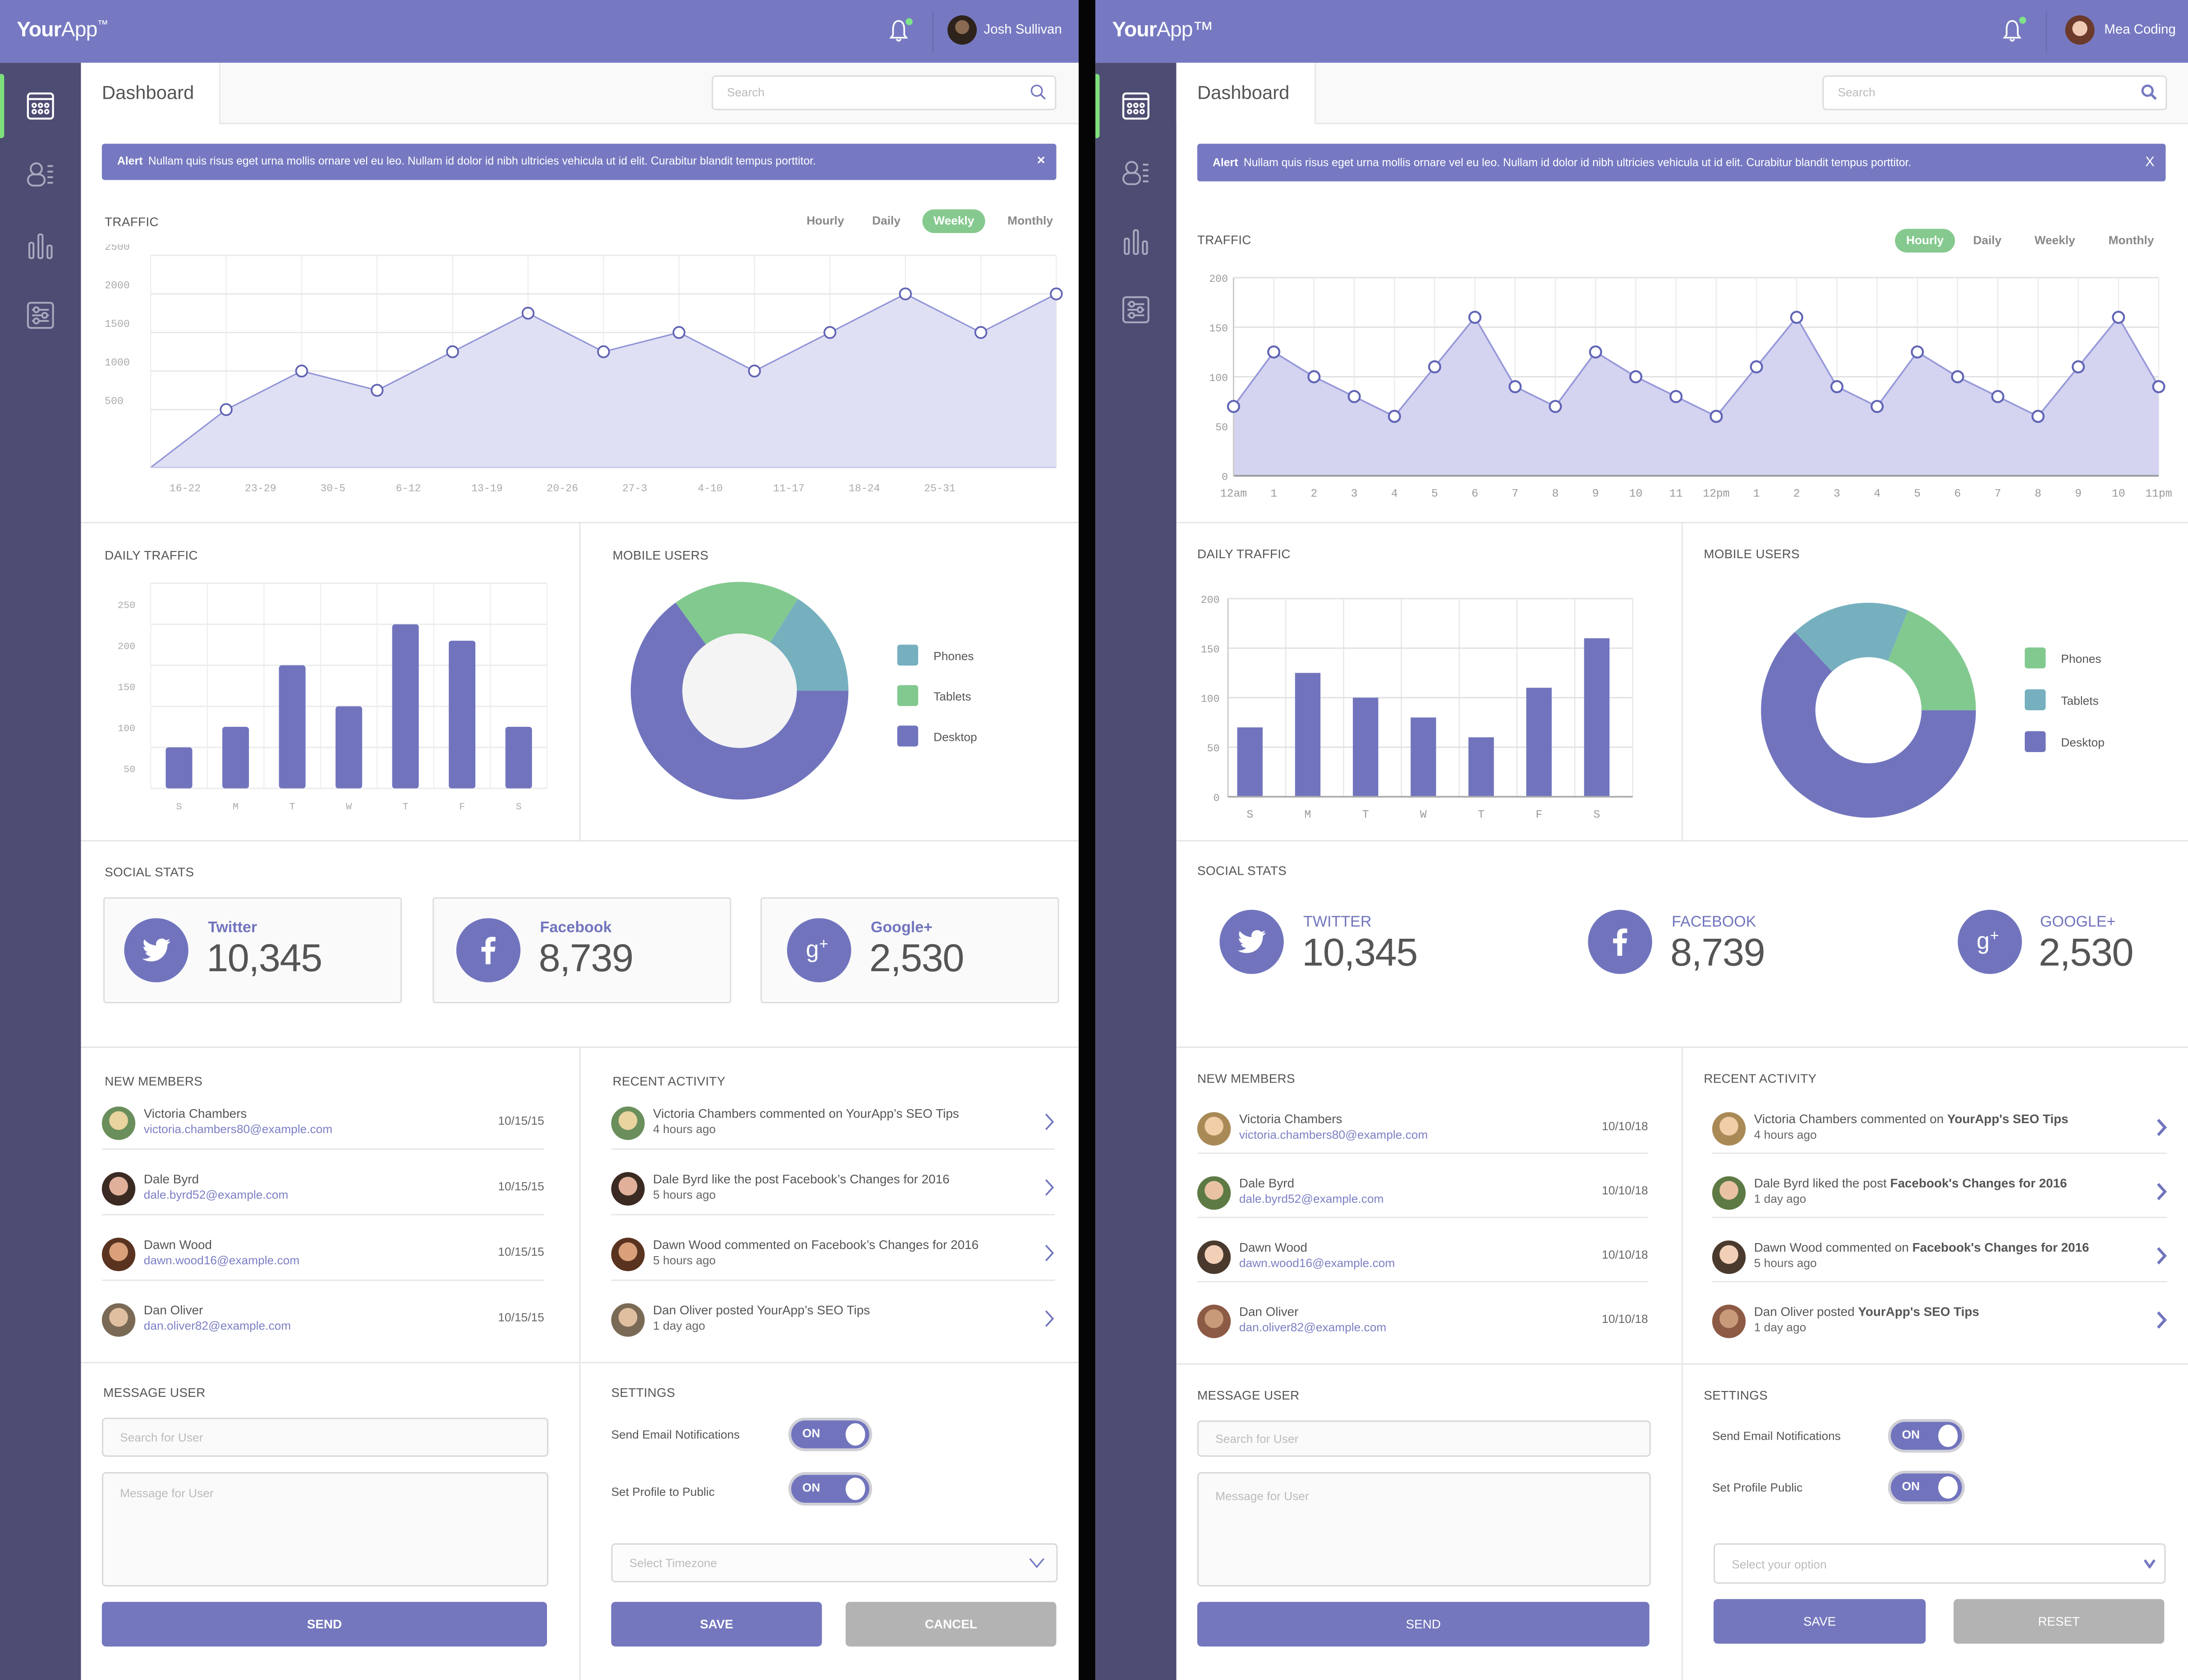 This screenshot has height=1680, width=2188. What do you see at coordinates (951, 1624) in the screenshot?
I see `cancel-button: CANCEL` at bounding box center [951, 1624].